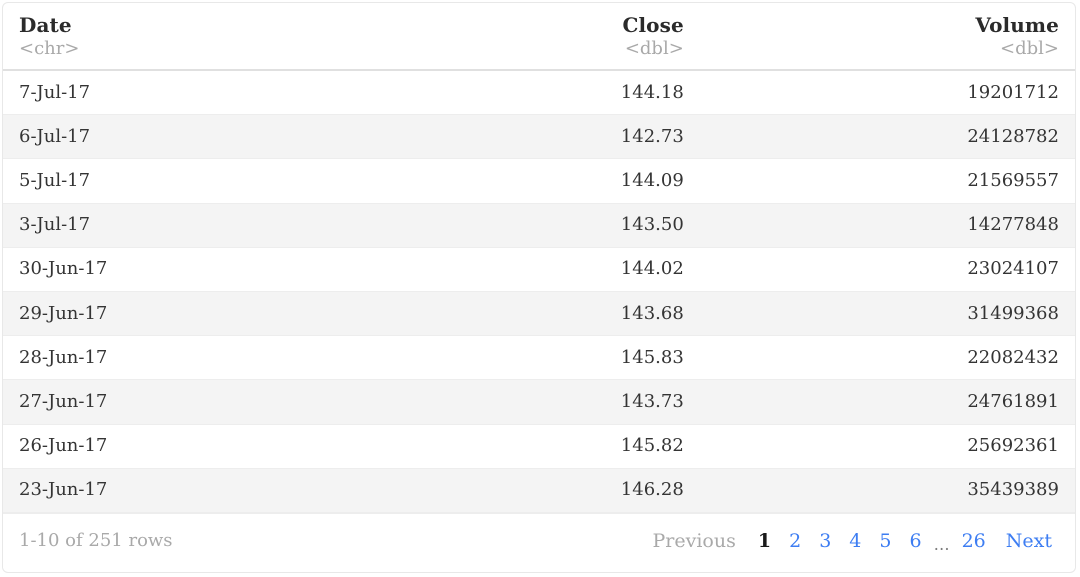 The width and height of the screenshot is (1080, 577). What do you see at coordinates (55, 136) in the screenshot?
I see `cell-date: 6-Jul-17` at bounding box center [55, 136].